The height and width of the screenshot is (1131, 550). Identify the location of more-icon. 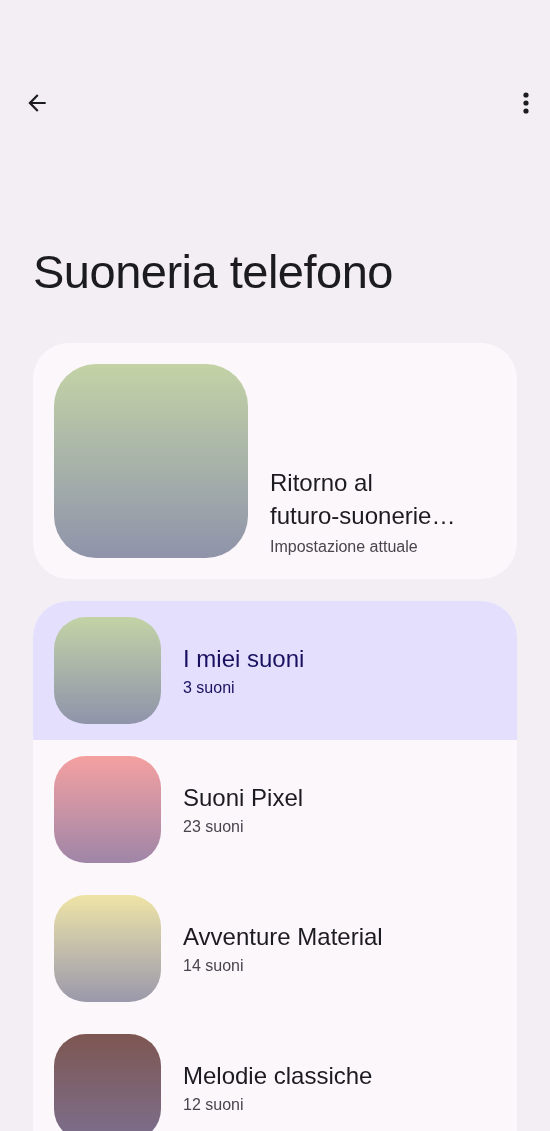
(526, 103).